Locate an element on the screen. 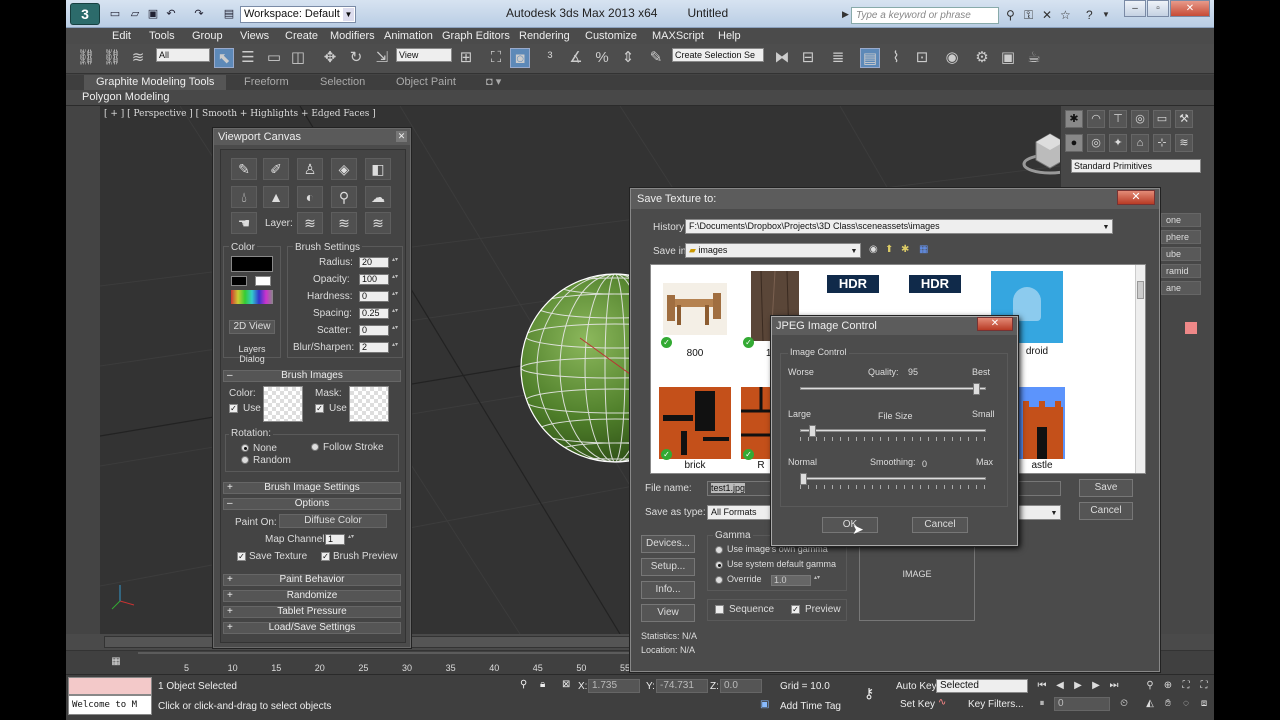 The height and width of the screenshot is (720, 1280). new-file-icon: ▭ is located at coordinates (115, 14).